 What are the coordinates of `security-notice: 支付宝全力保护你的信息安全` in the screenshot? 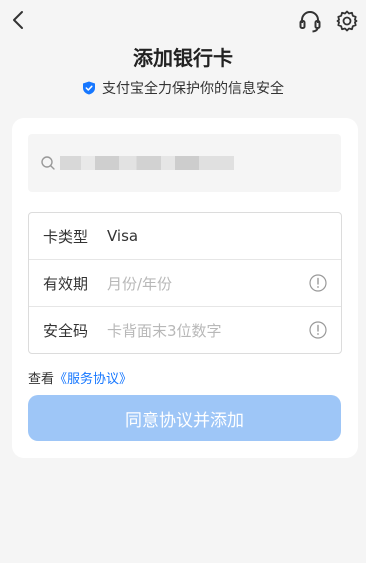 It's located at (183, 88).